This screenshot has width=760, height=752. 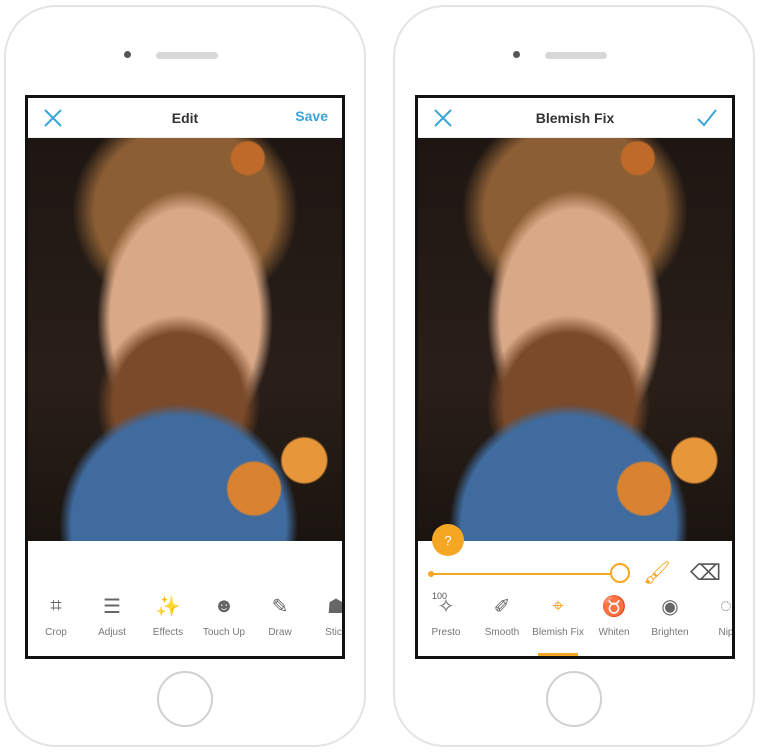 I want to click on page-title: Edit, so click(x=185, y=117).